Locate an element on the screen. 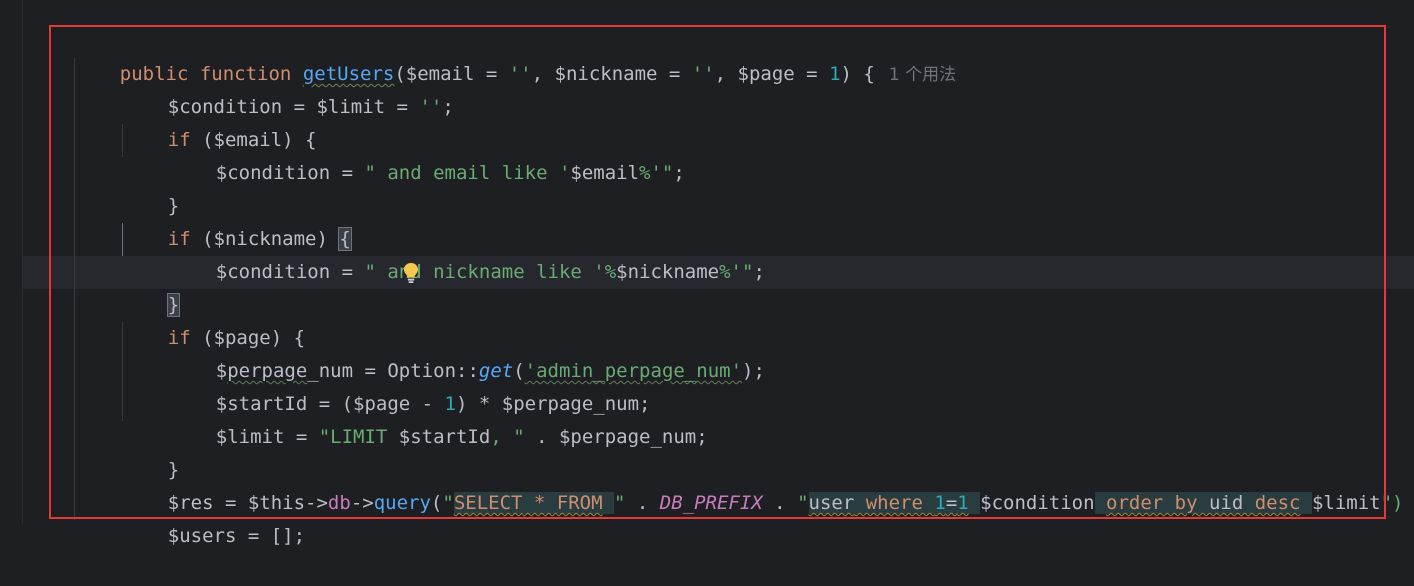 This screenshot has height=586, width=1414. sql-equals: = is located at coordinates (951, 503).